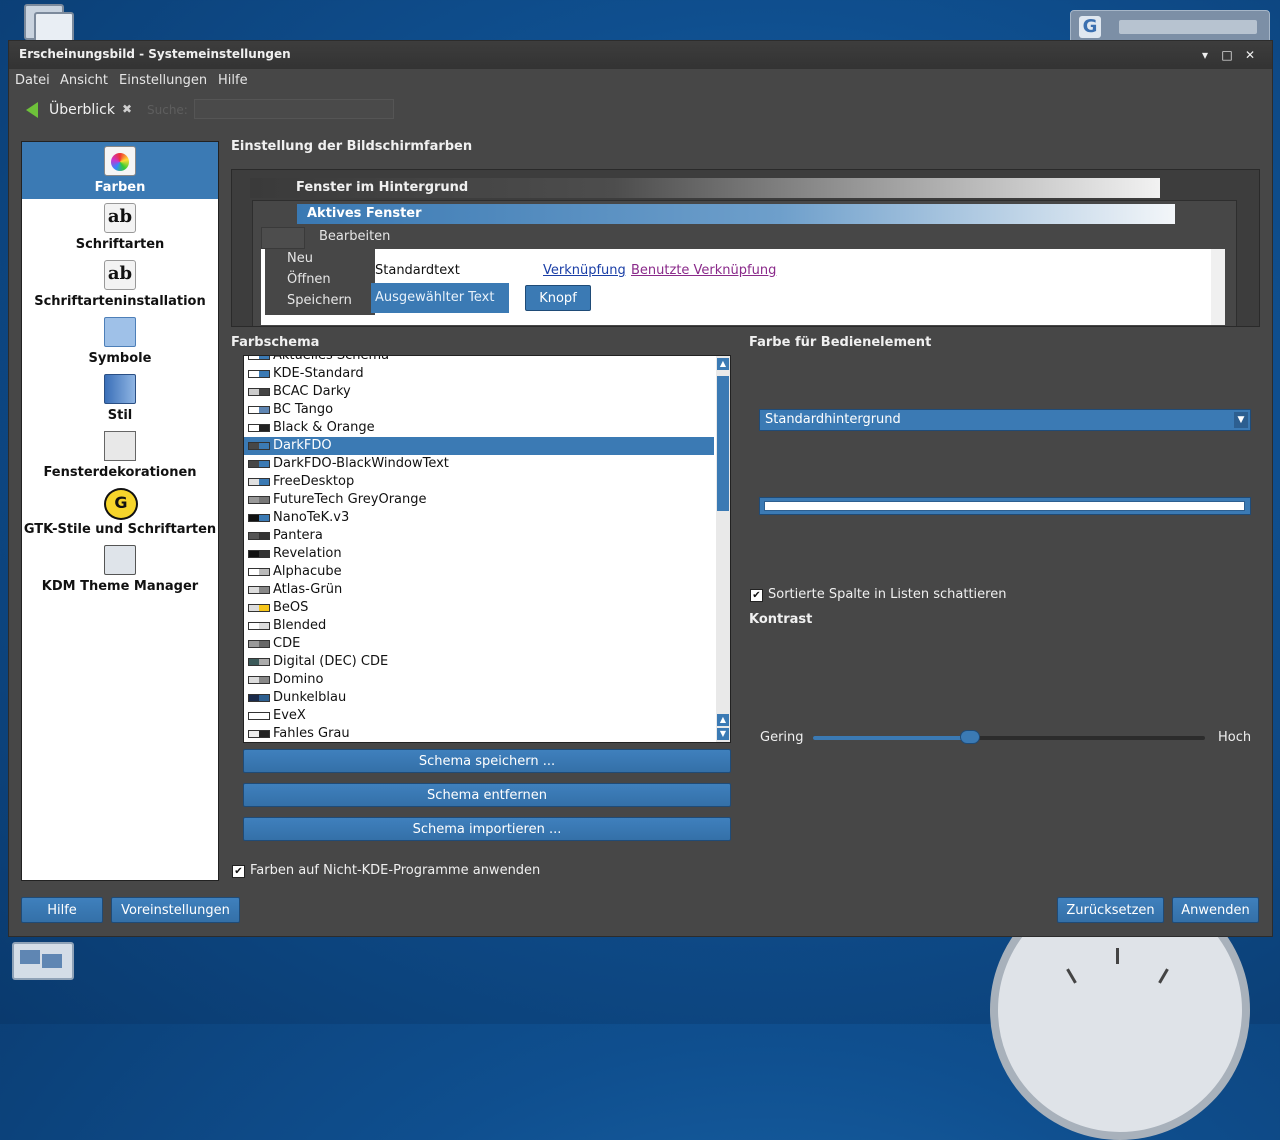 The width and height of the screenshot is (1280, 1140). Describe the element at coordinates (352, 146) in the screenshot. I see `page-title: Einstellung der Bildschirmfarben` at that location.